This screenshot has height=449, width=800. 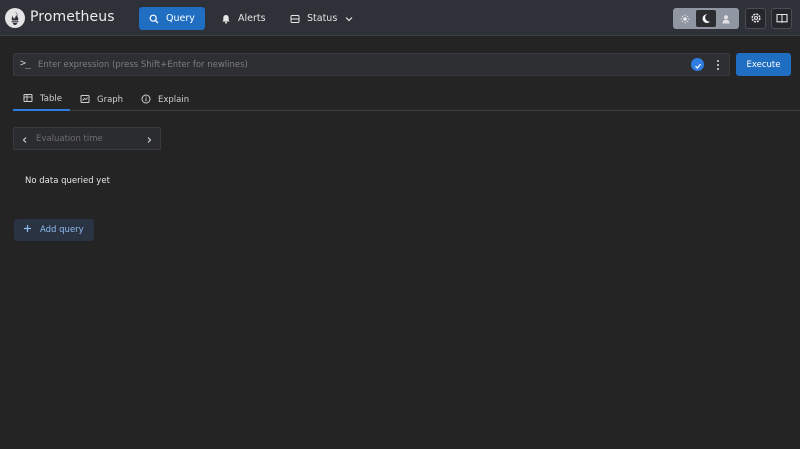 I want to click on eval-time-forward-button, so click(x=149, y=138).